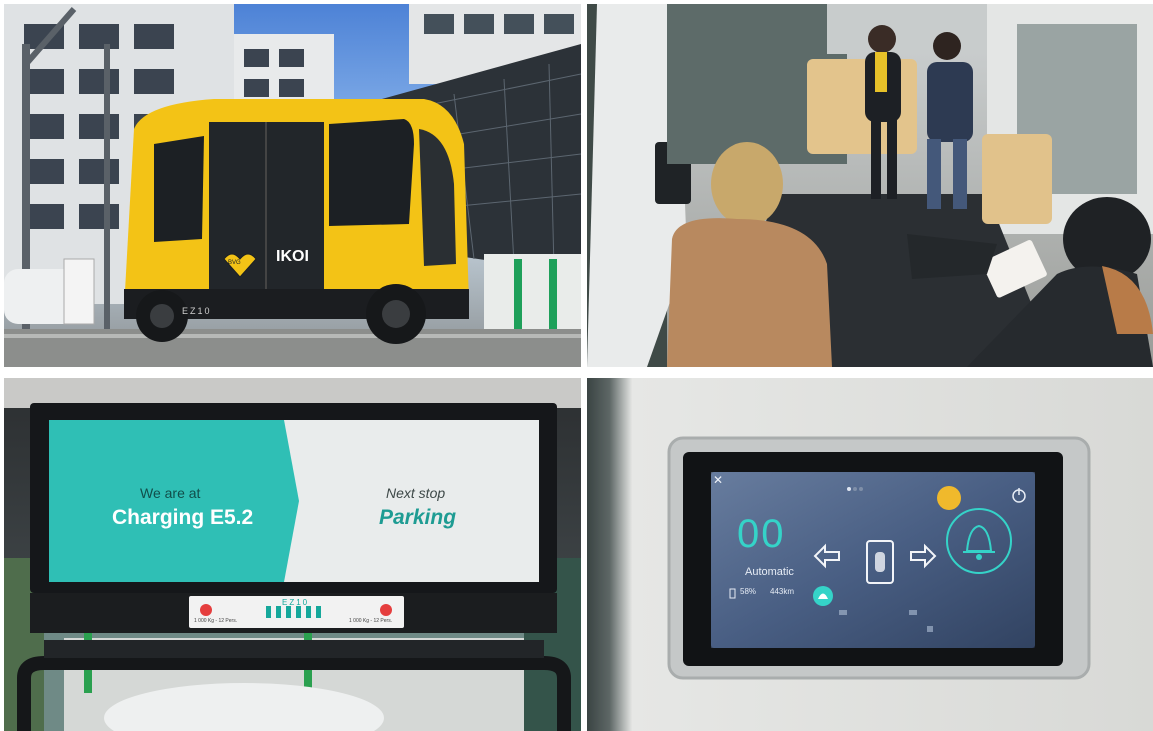 The height and width of the screenshot is (731, 1153). I want to click on display-current-stop-area, so click(174, 501).